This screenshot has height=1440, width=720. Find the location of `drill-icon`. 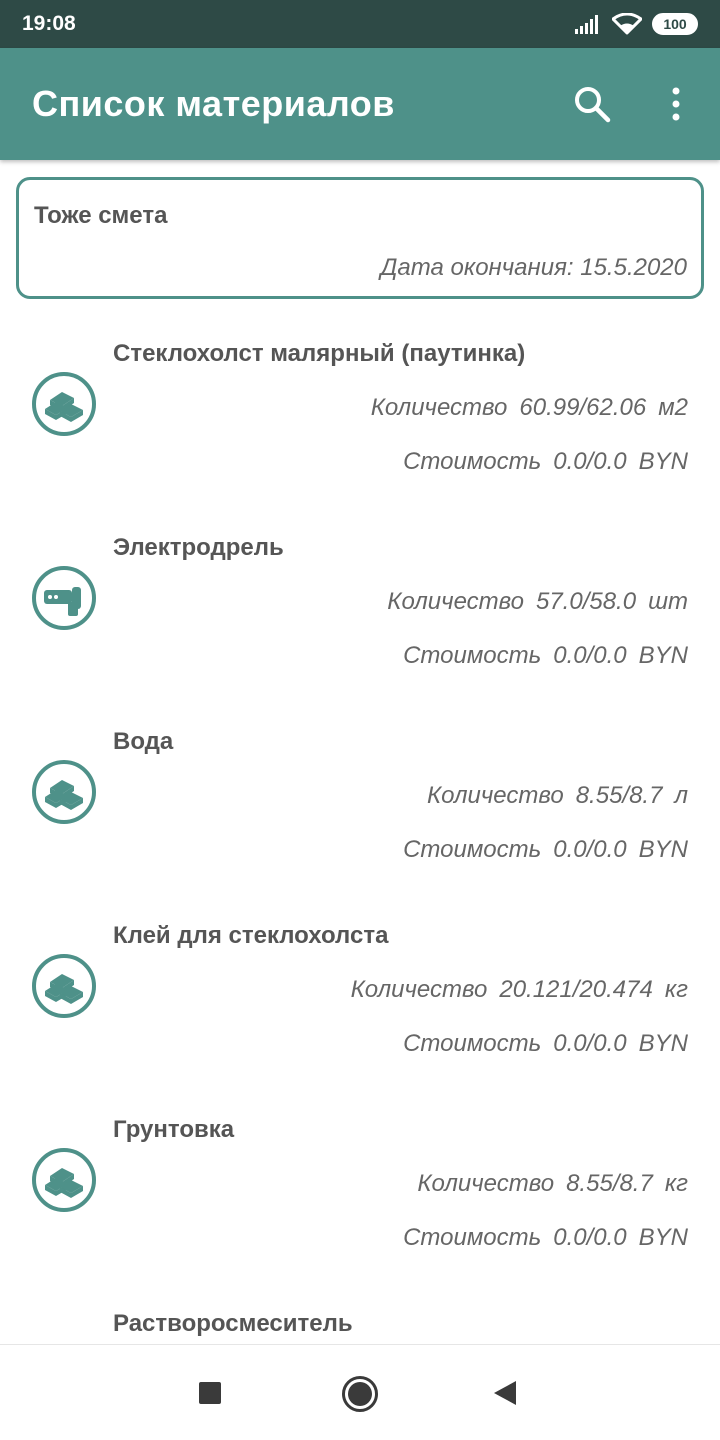

drill-icon is located at coordinates (64, 598).